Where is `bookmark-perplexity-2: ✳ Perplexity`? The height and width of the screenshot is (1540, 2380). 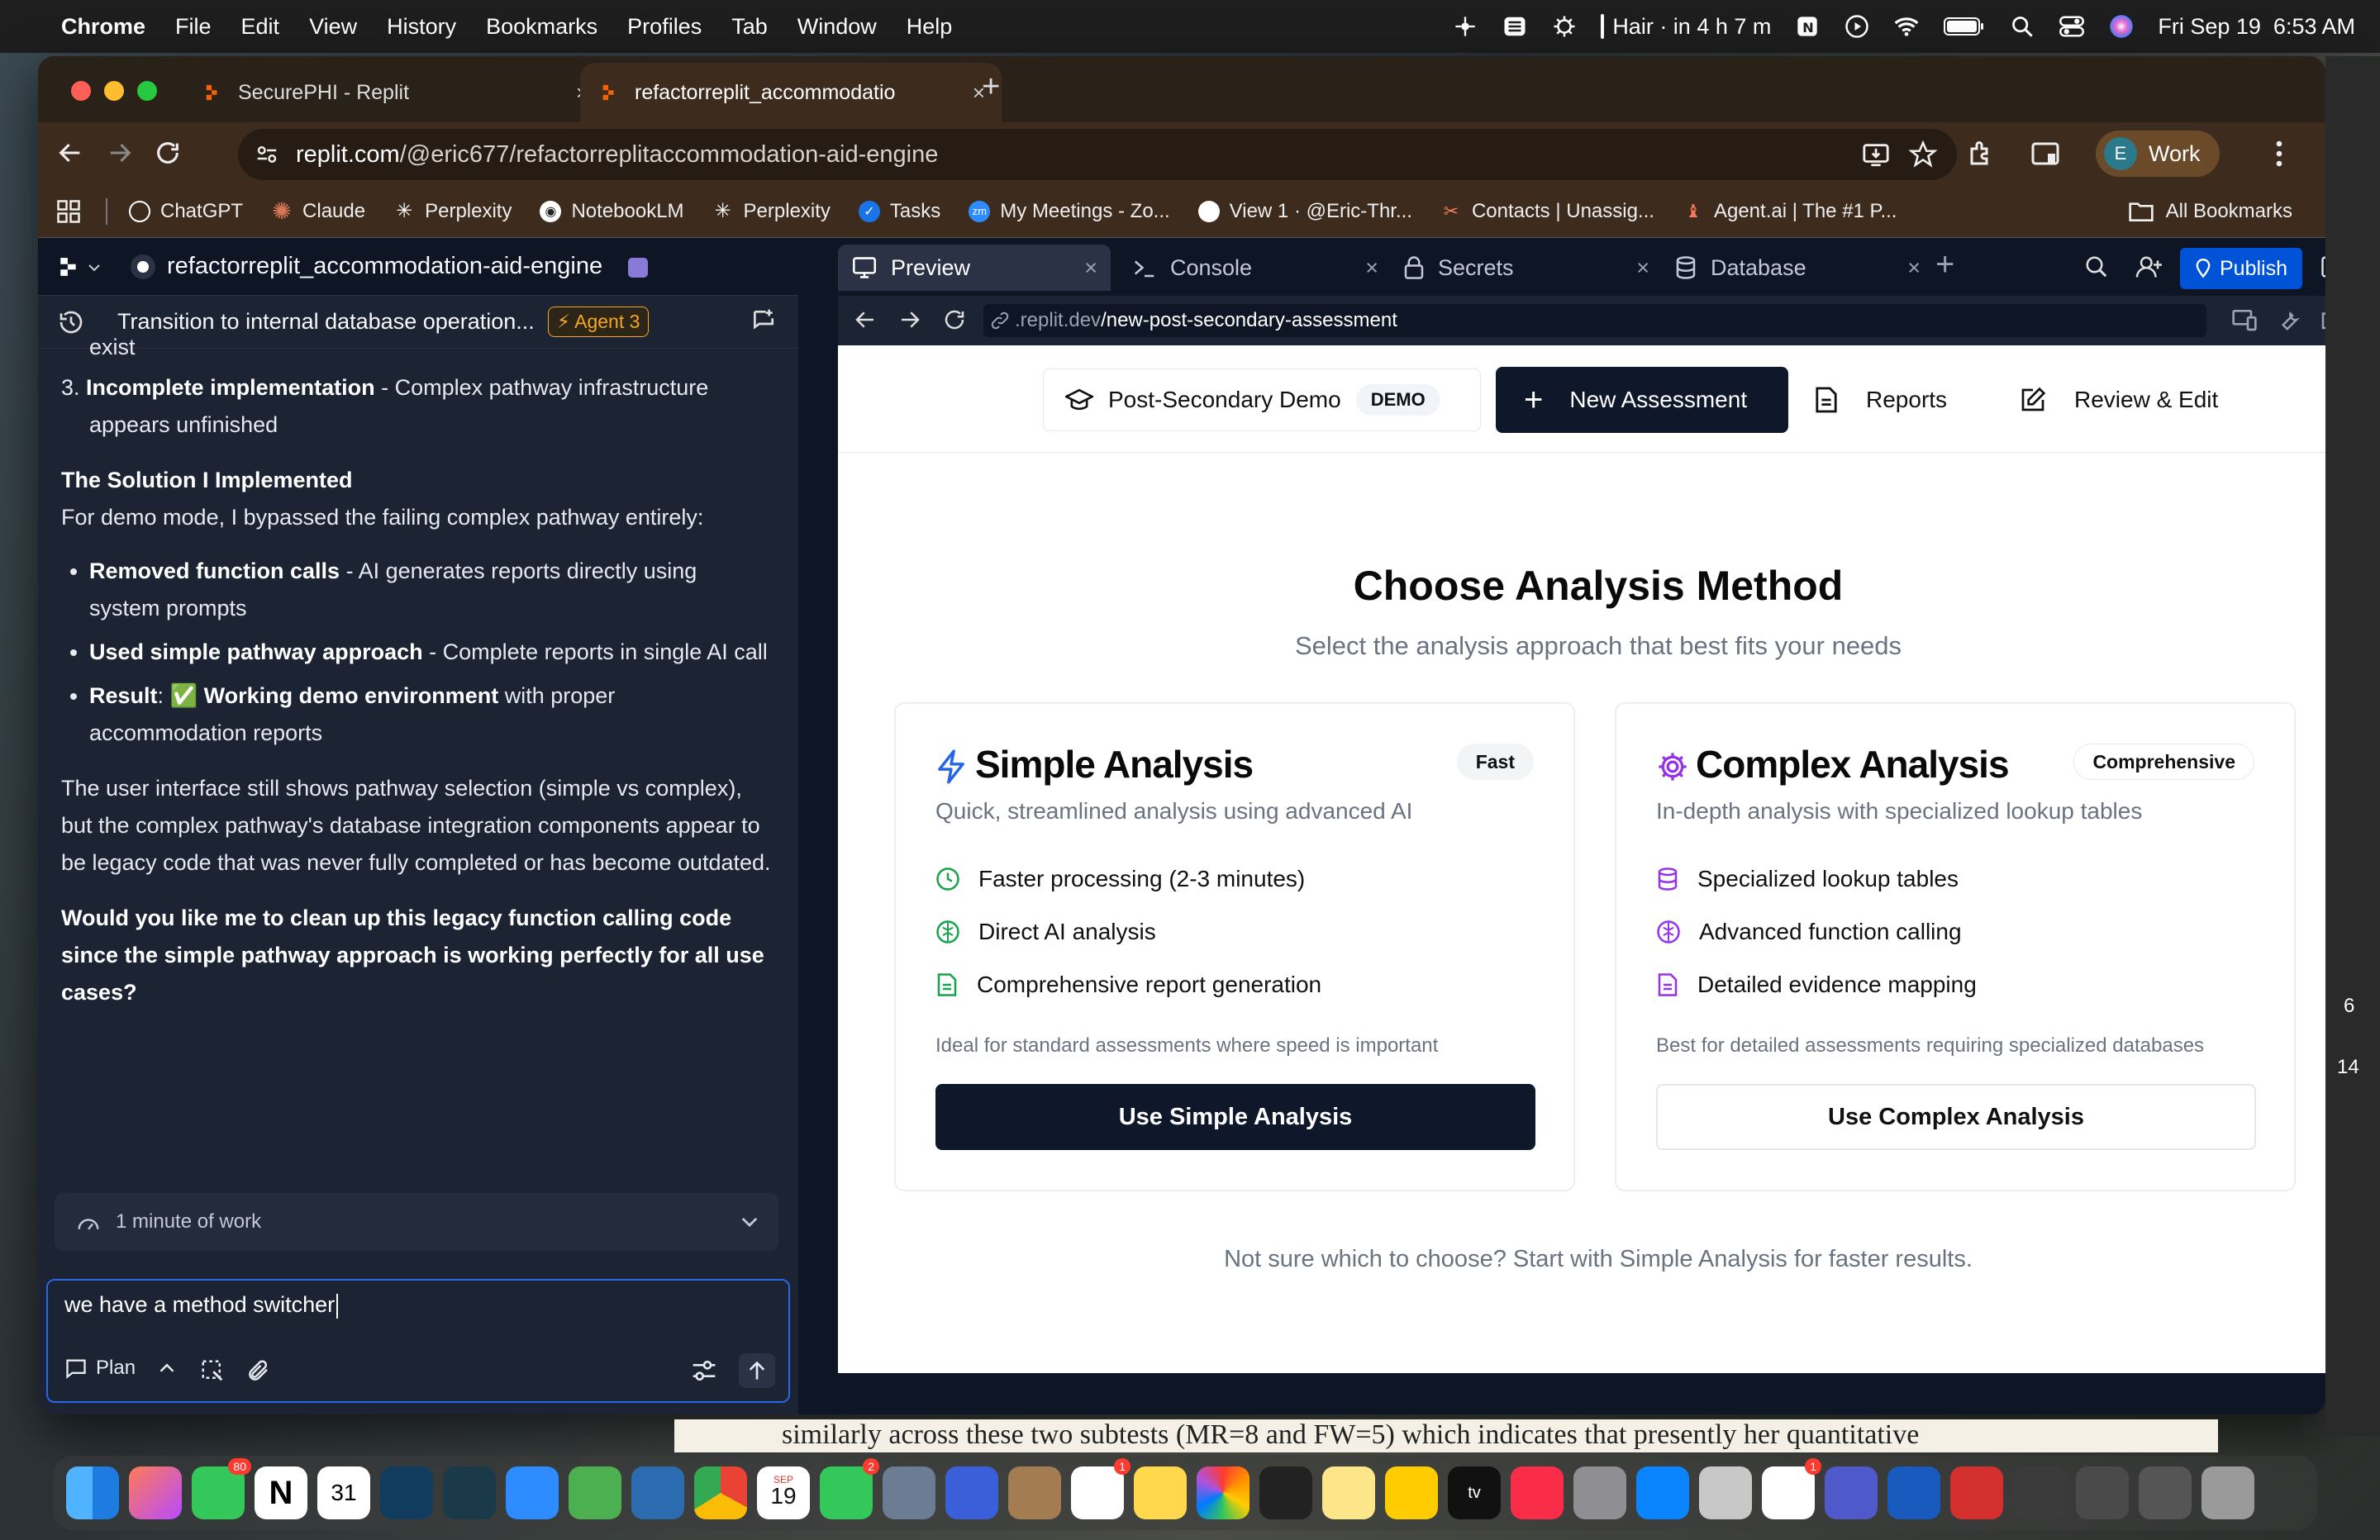
bookmark-perplexity-2: ✳ Perplexity is located at coordinates (771, 211).